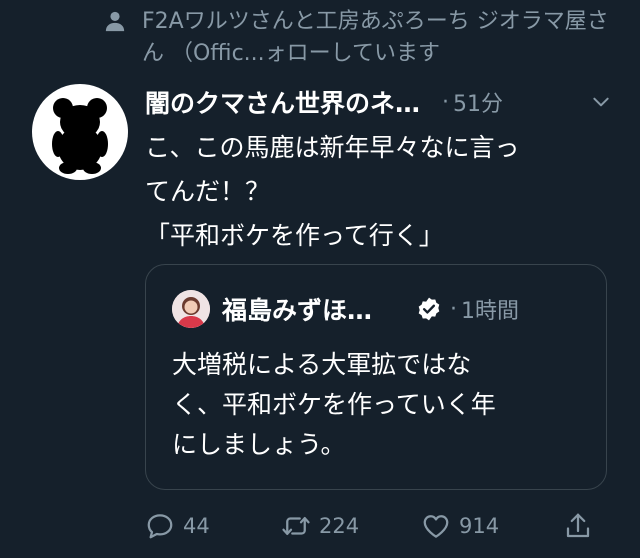 The height and width of the screenshot is (558, 640). Describe the element at coordinates (332, 147) in the screenshot. I see `tweet-text-line: こ、この馬鹿は新年早々なに言っ` at that location.